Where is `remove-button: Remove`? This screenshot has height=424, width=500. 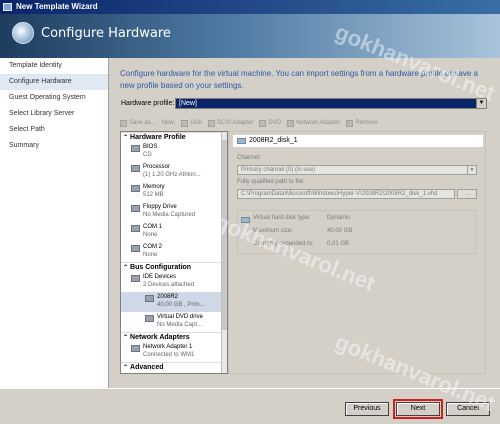 remove-button: Remove is located at coordinates (362, 123).